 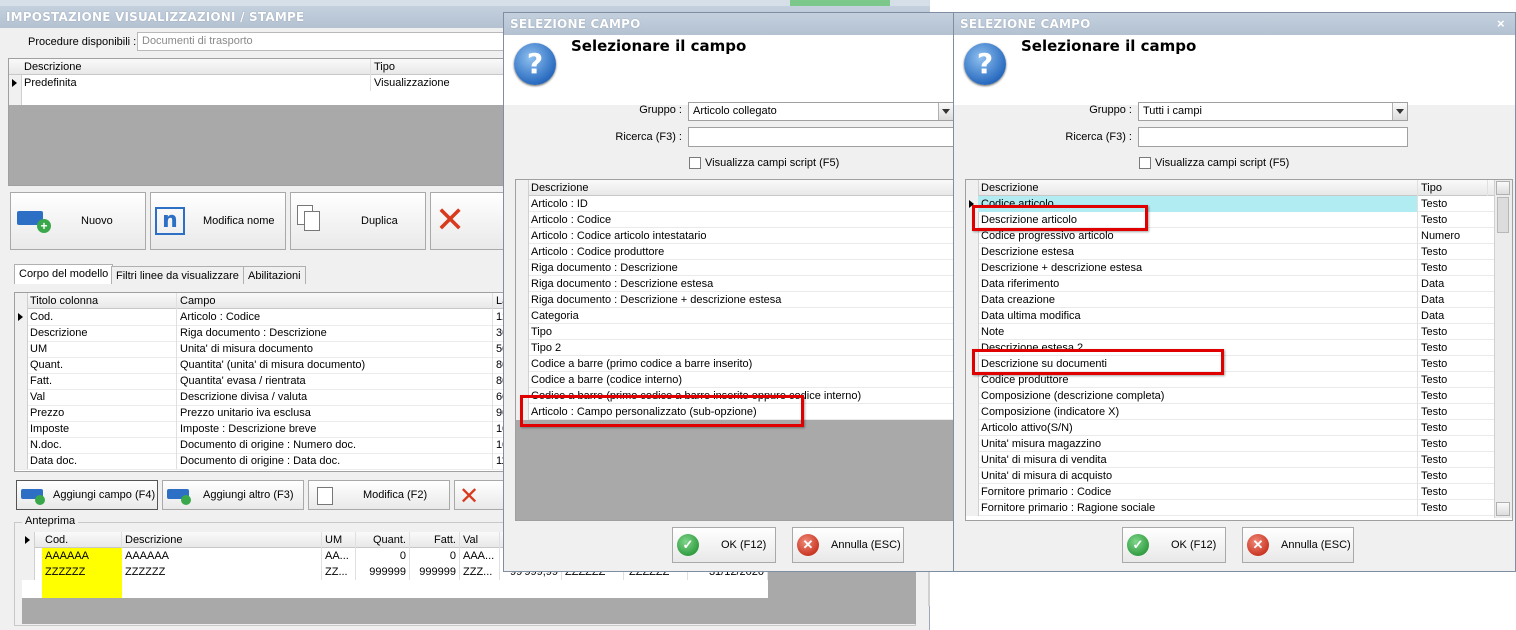 What do you see at coordinates (64, 274) in the screenshot?
I see `tab-corpo-modello: Corpo del modello` at bounding box center [64, 274].